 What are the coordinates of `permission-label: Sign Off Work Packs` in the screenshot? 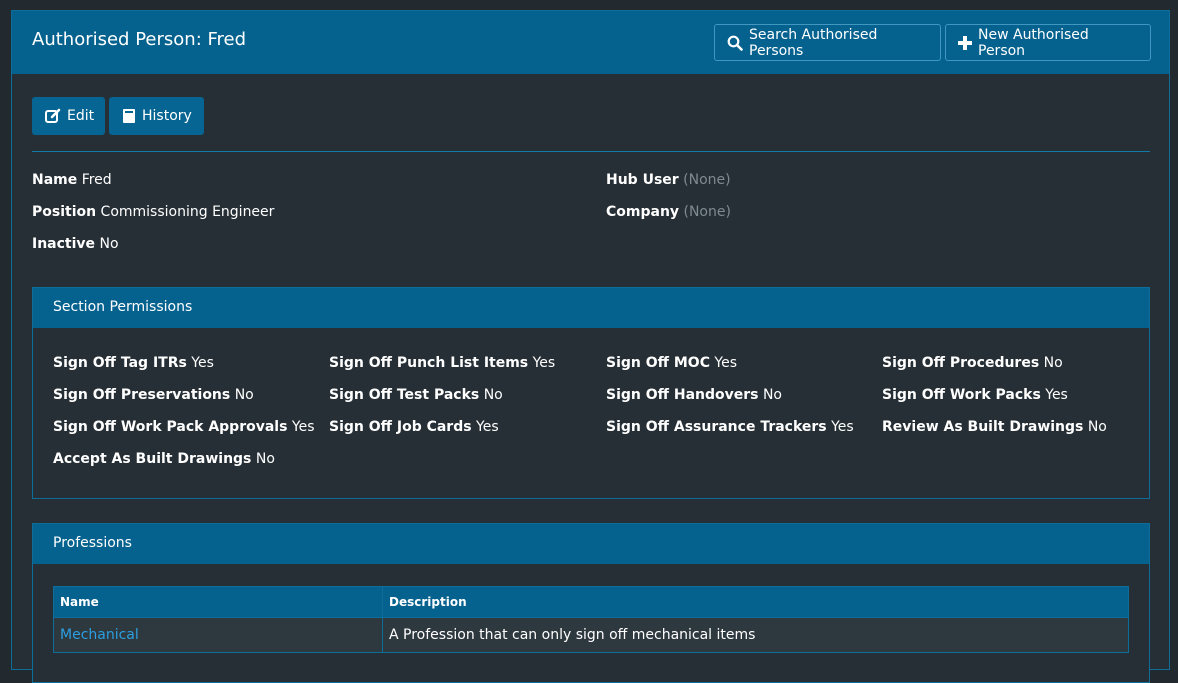 It's located at (961, 395).